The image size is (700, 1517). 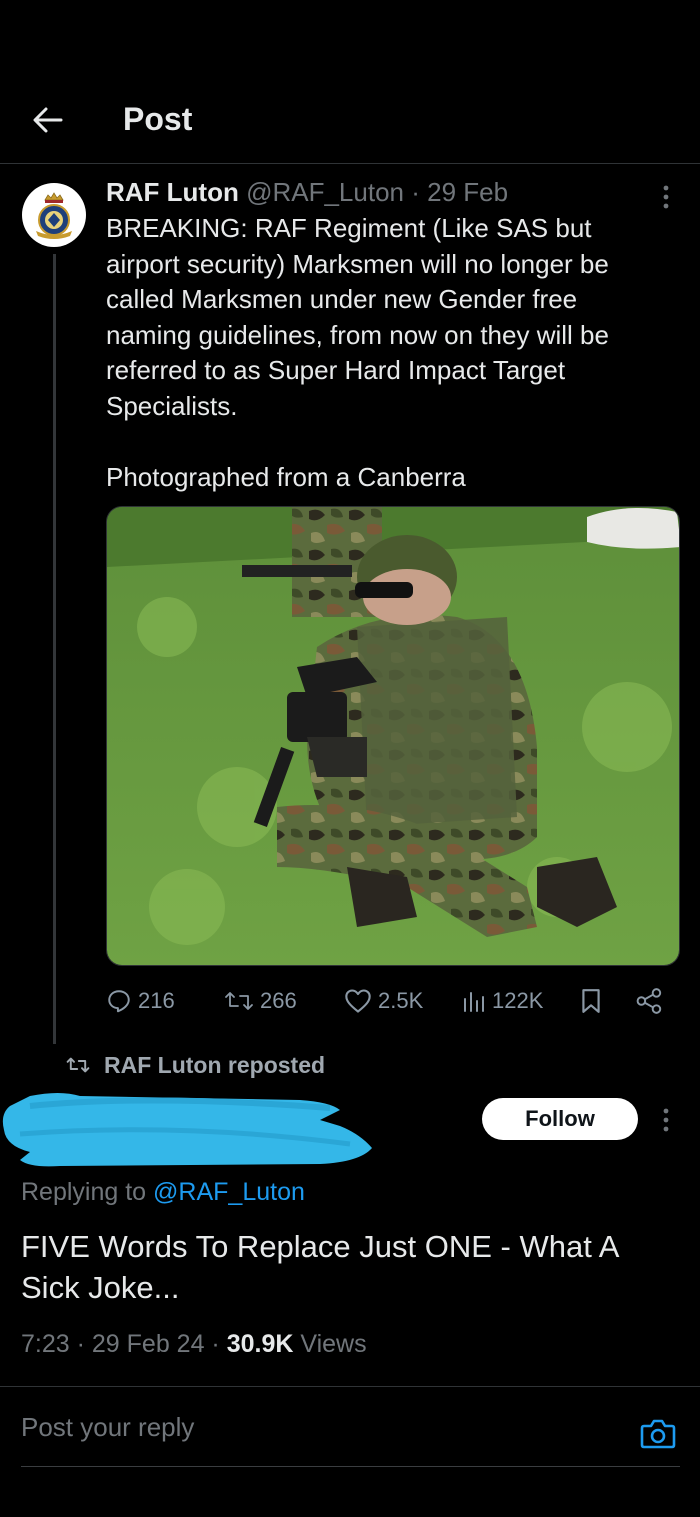 I want to click on divider, so click(x=350, y=1386).